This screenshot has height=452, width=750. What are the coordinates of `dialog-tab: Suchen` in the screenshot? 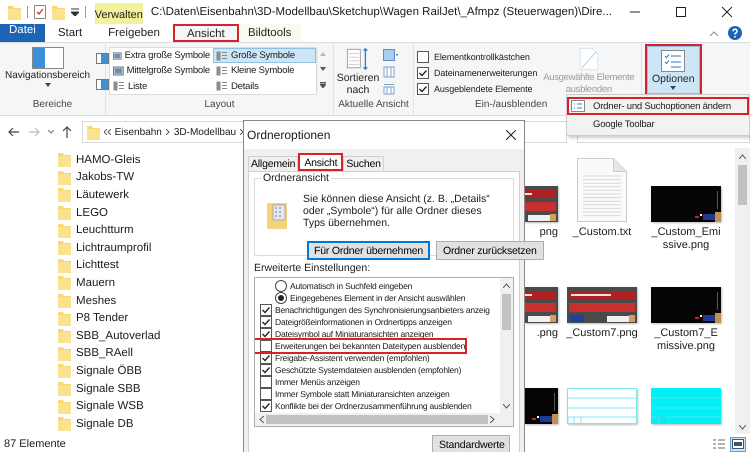 It's located at (363, 163).